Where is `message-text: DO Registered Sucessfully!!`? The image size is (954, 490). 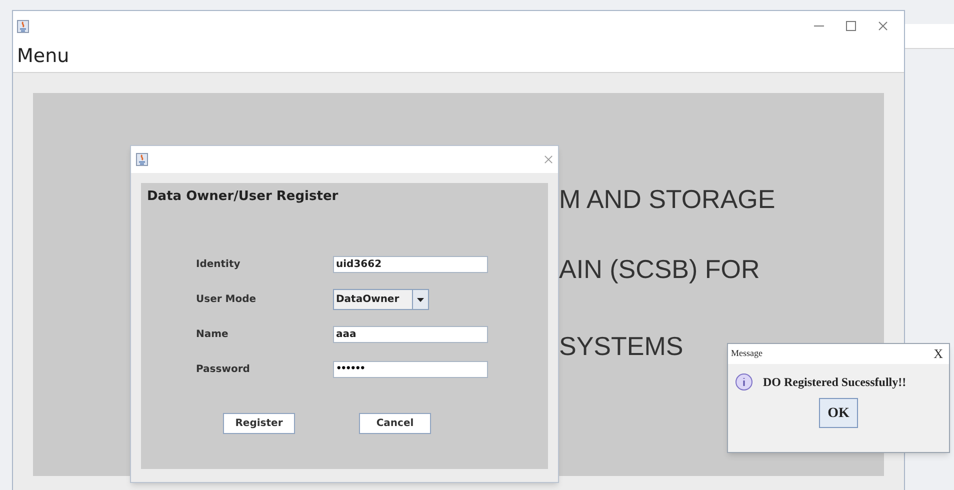
message-text: DO Registered Sucessfully!! is located at coordinates (834, 382).